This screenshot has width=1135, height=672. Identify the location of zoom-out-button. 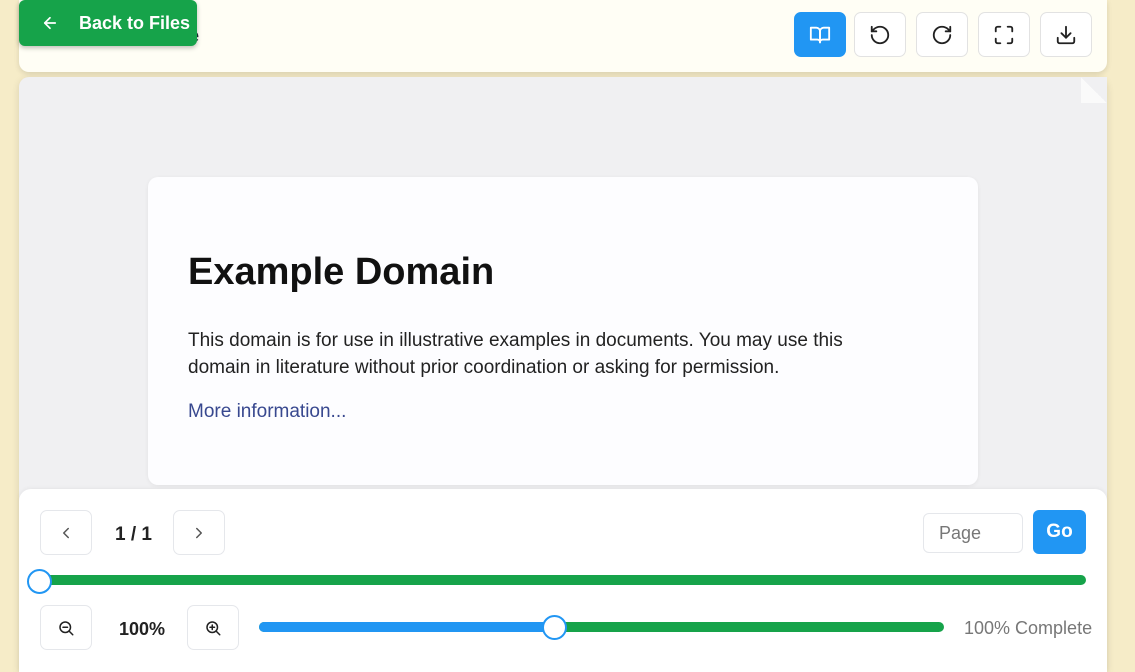
(66, 627).